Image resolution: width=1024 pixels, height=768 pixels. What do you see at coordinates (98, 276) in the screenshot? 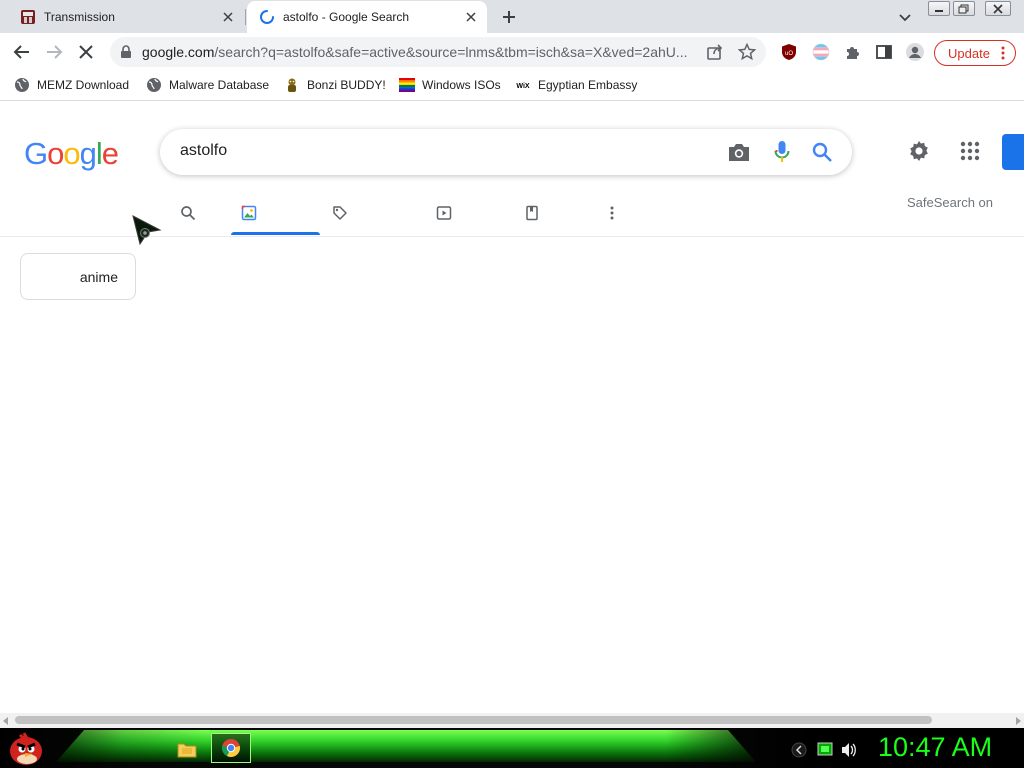
I see `chip-label: anime` at bounding box center [98, 276].